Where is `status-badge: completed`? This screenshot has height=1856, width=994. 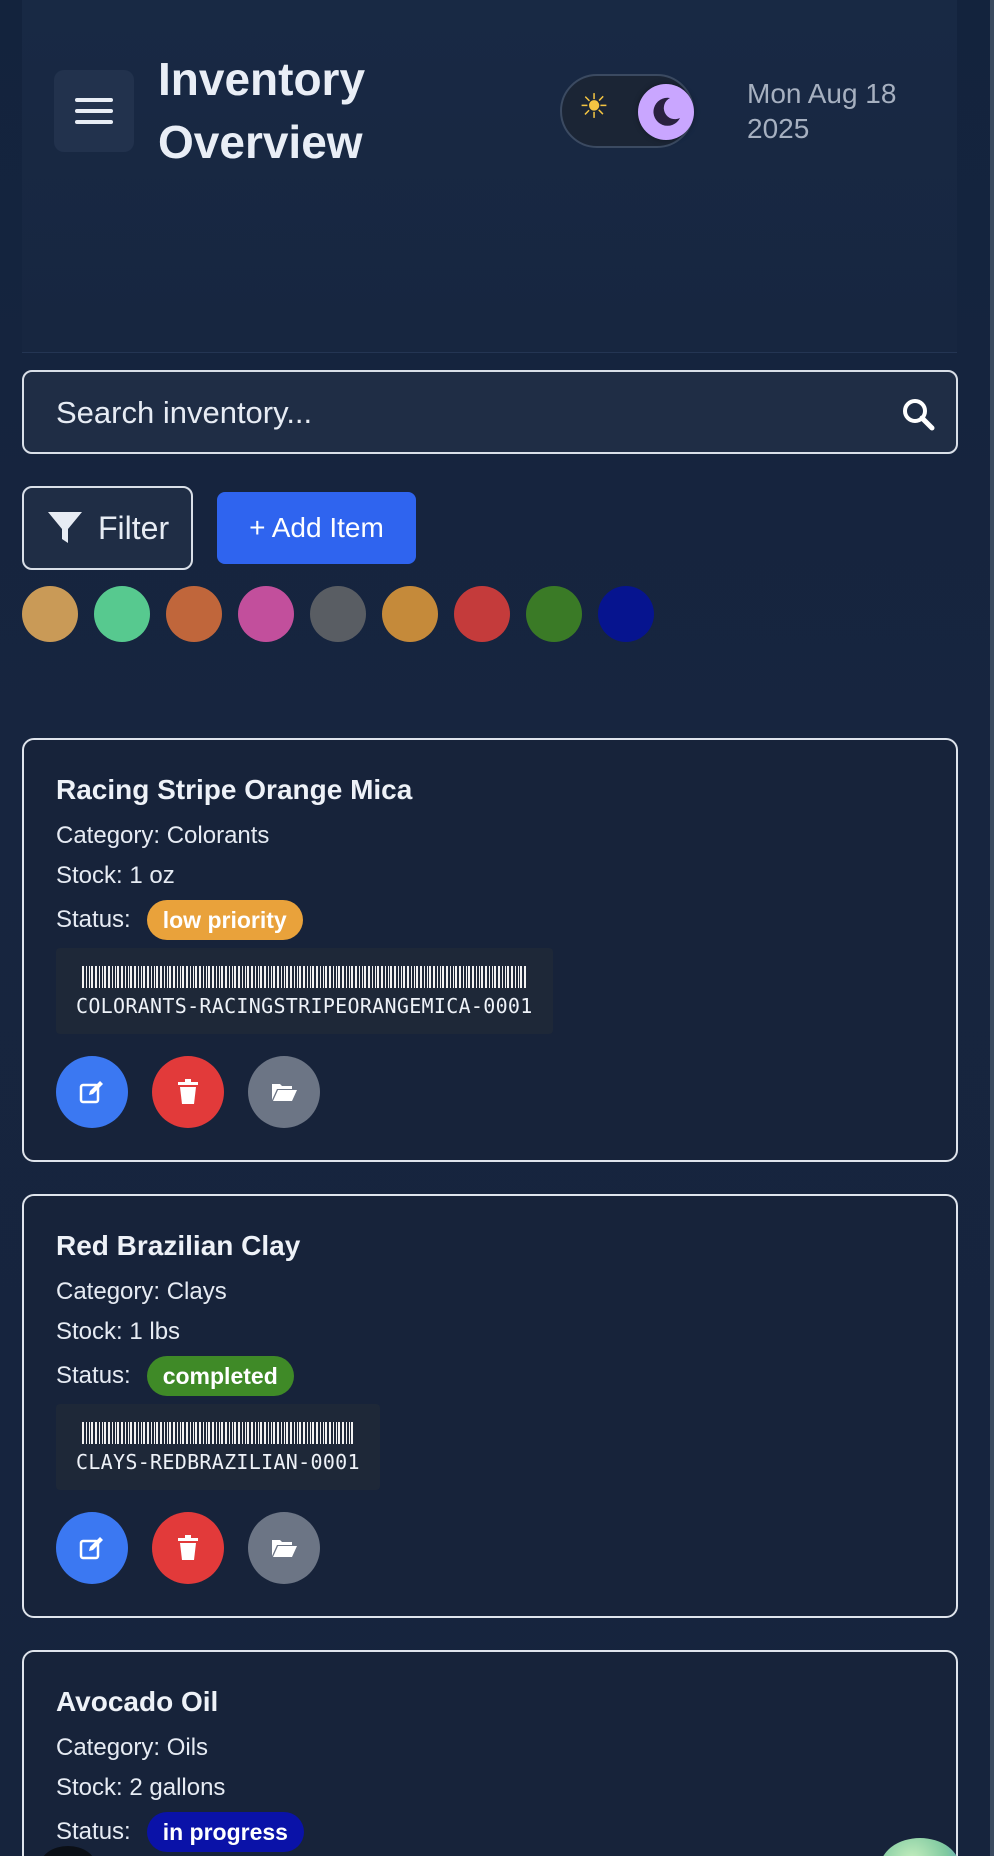 status-badge: completed is located at coordinates (220, 1376).